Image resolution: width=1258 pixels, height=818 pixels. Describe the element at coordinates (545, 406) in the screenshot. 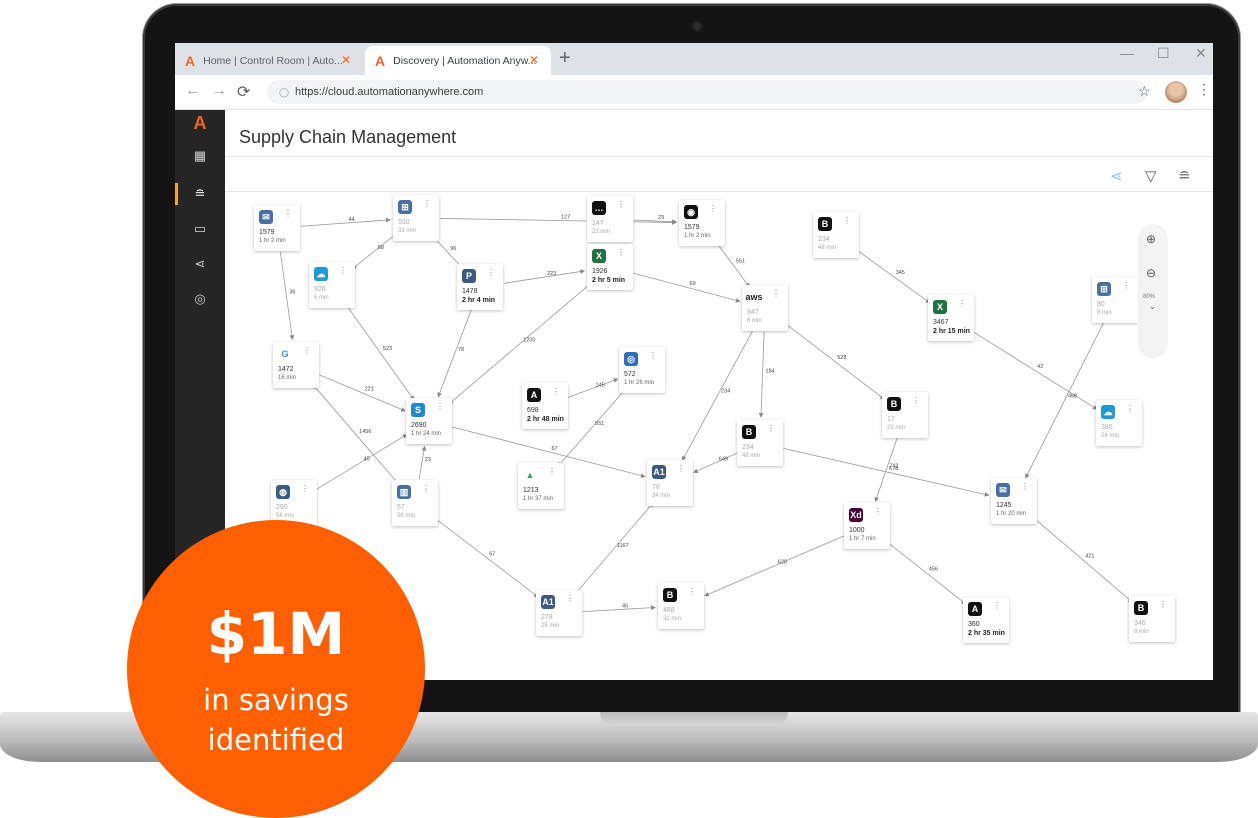

I see `graph-node: A ⋮ 698 2 hr 48 min` at that location.